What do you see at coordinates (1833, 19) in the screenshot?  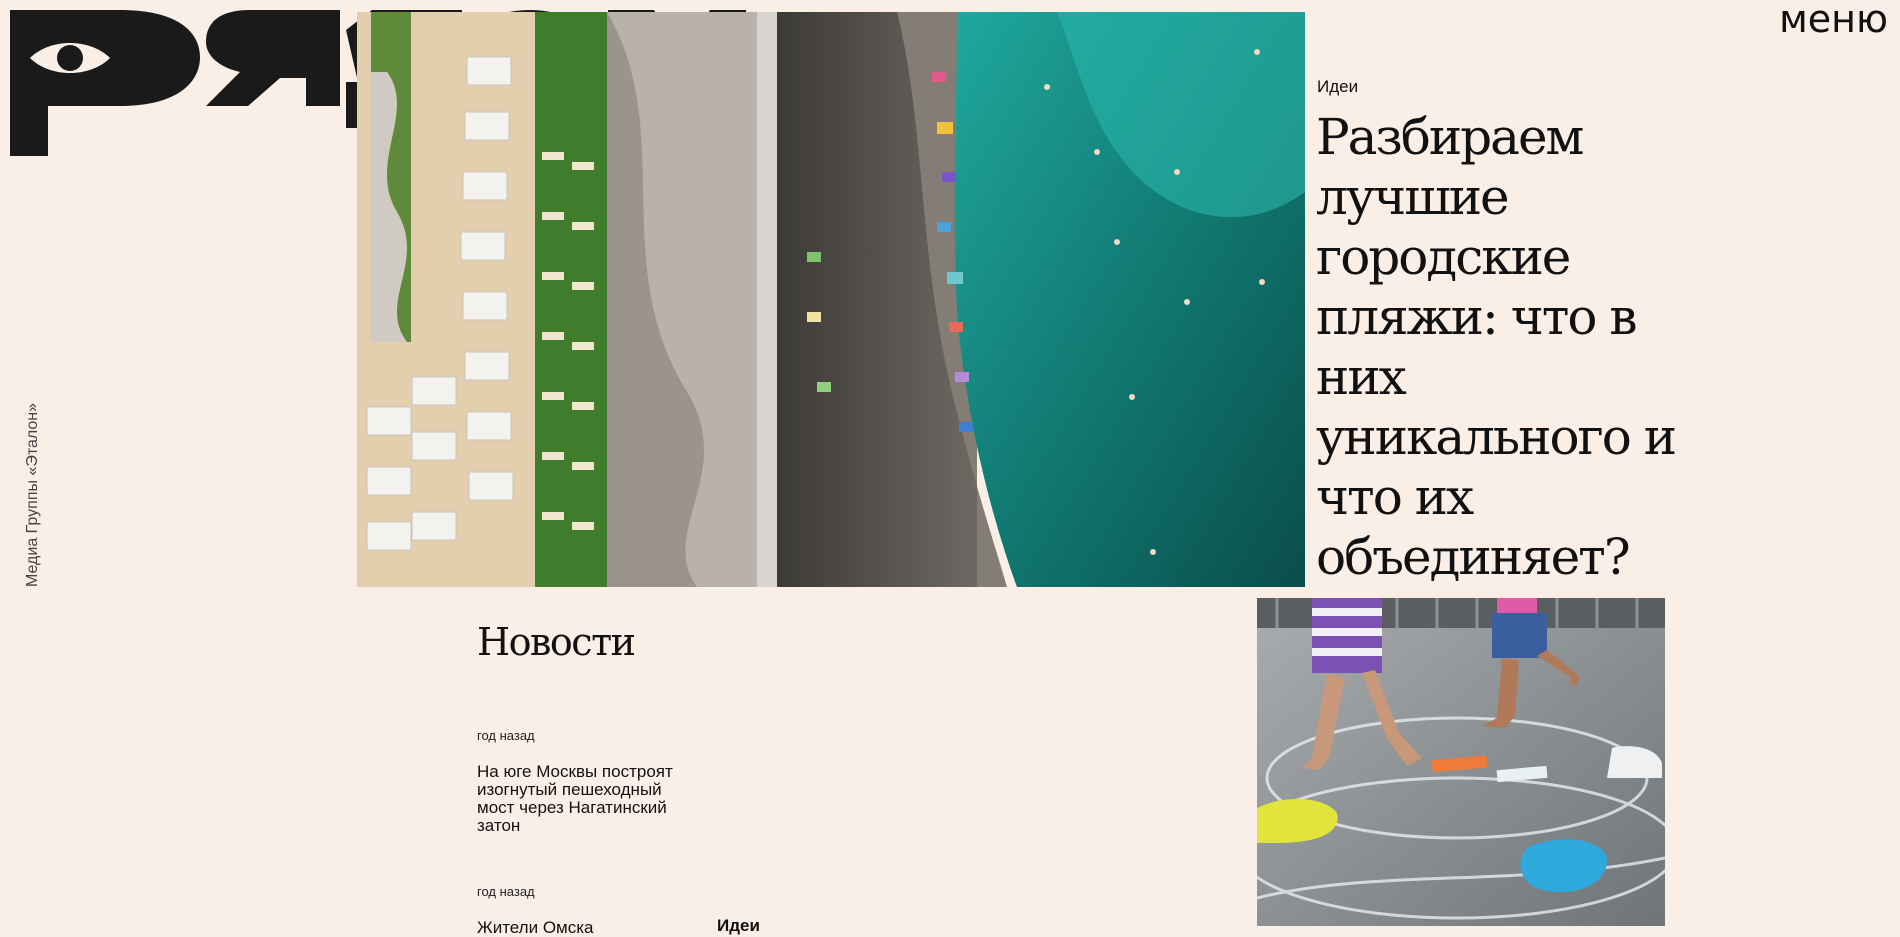 I see `menu-button: меню` at bounding box center [1833, 19].